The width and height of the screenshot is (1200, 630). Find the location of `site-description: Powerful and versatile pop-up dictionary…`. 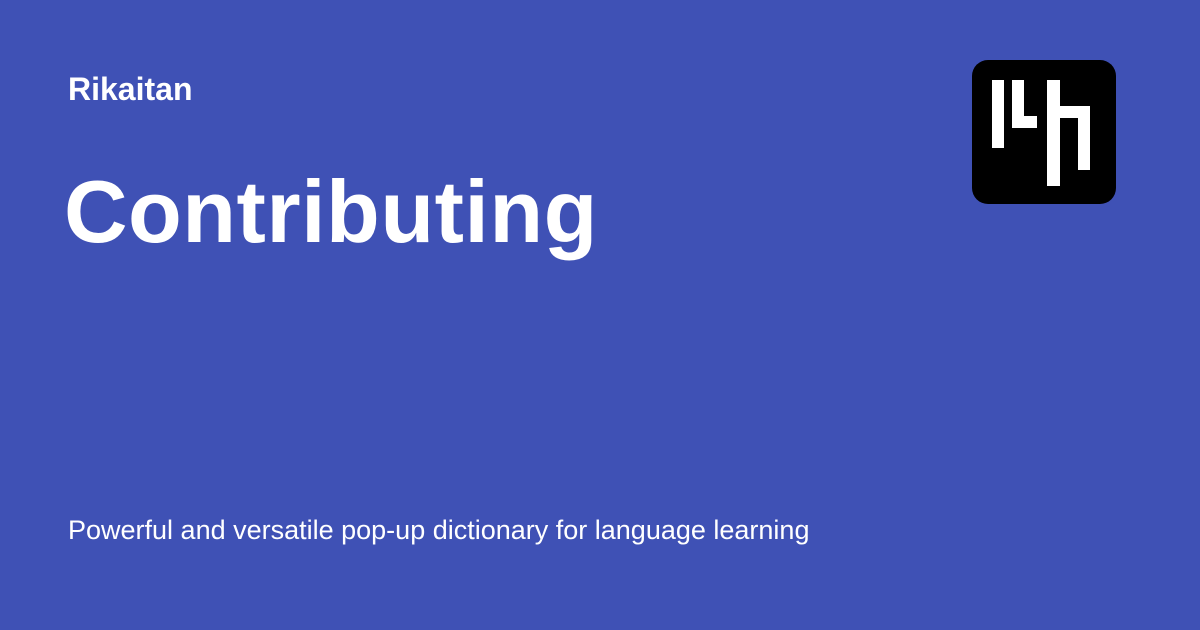

site-description: Powerful and versatile pop-up dictionary… is located at coordinates (439, 530).